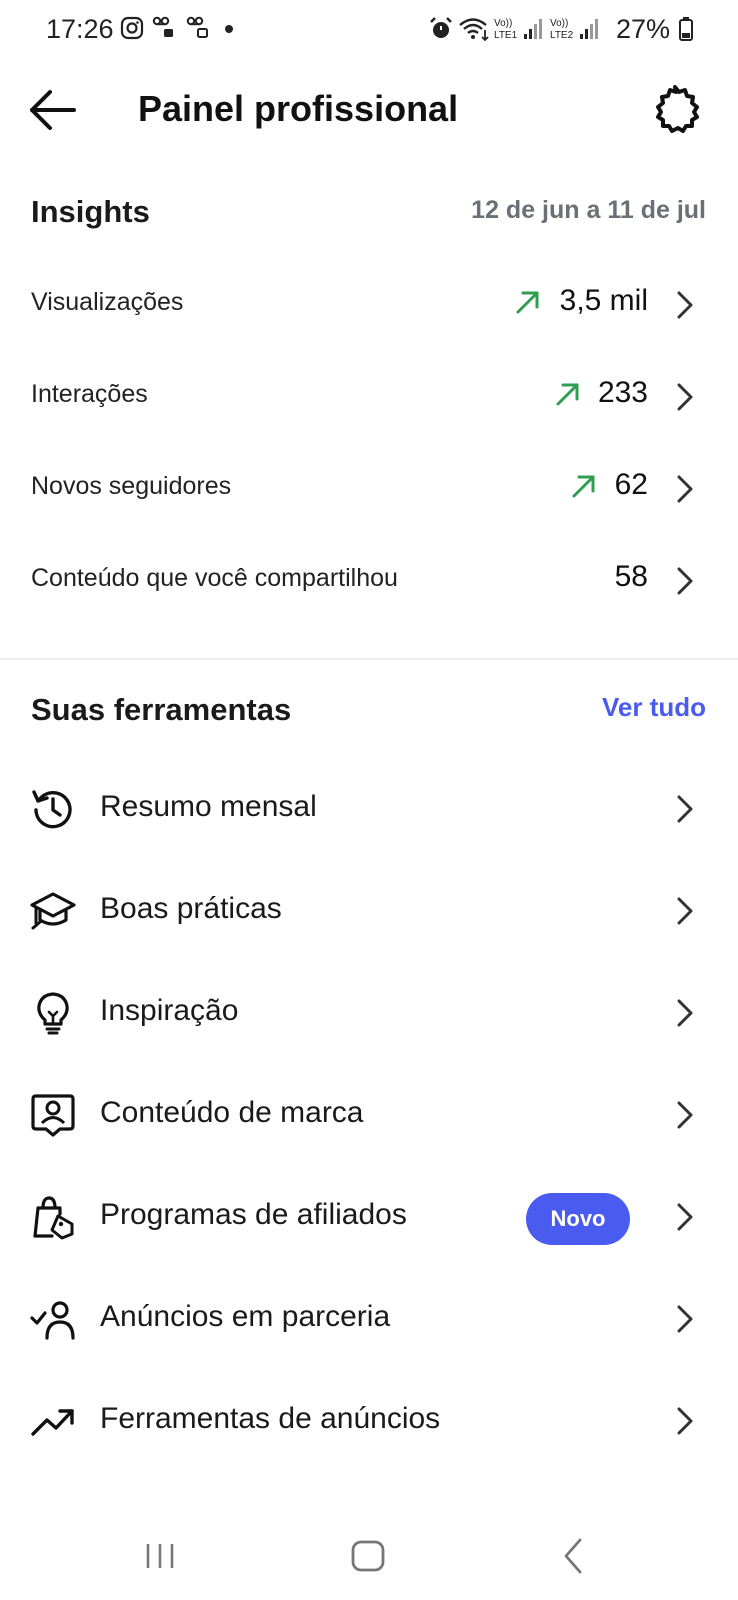 Image resolution: width=738 pixels, height=1600 pixels. What do you see at coordinates (474, 30) in the screenshot?
I see `wifi-icon` at bounding box center [474, 30].